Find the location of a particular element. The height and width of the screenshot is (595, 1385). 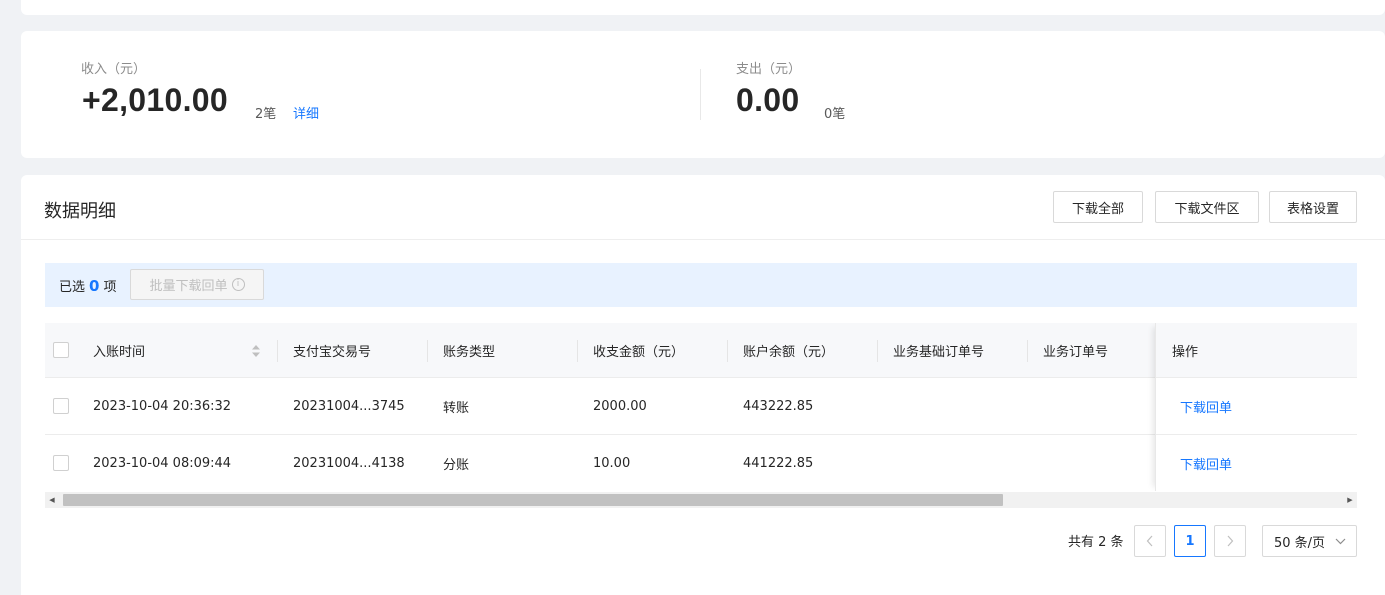

column-header: 账户余额（元） is located at coordinates (789, 352).